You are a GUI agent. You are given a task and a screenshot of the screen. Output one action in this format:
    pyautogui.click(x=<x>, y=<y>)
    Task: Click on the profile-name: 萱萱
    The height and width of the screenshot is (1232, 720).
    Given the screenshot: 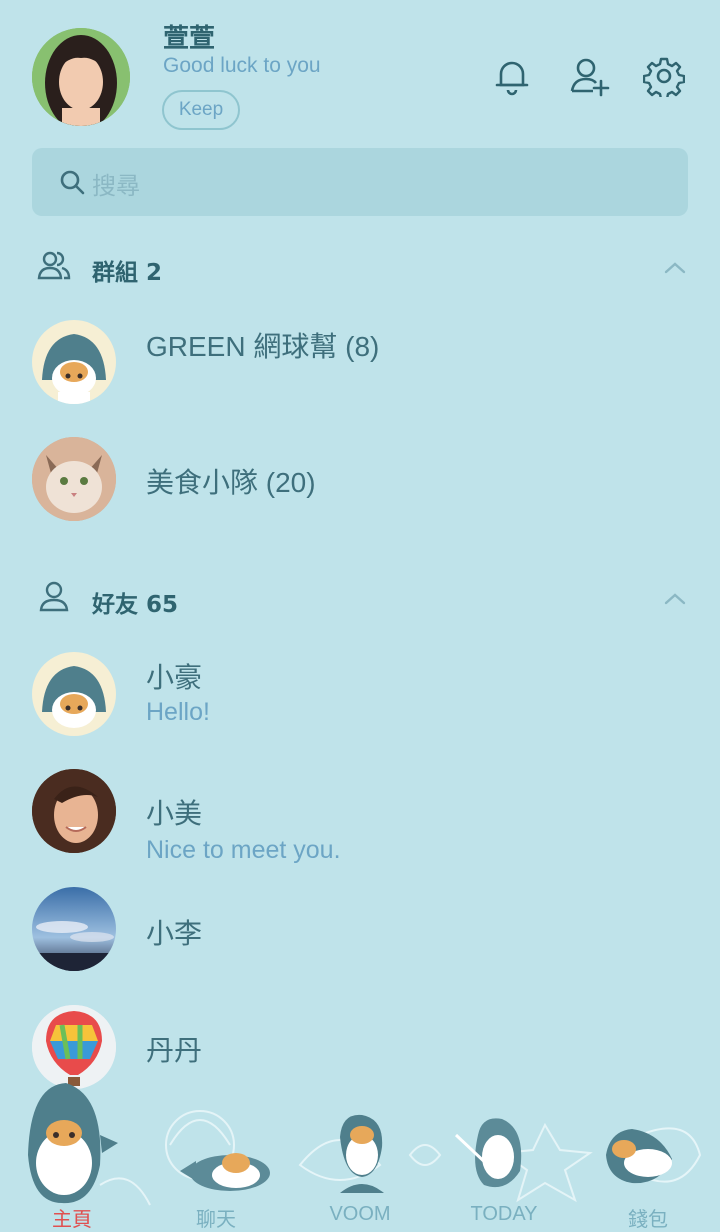 What is the action you would take?
    pyautogui.click(x=189, y=39)
    